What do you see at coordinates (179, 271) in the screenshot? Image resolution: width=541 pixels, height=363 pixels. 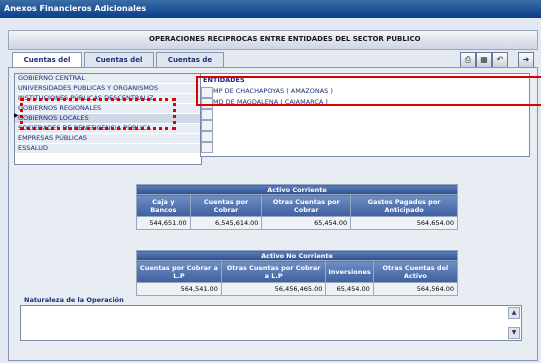 I see `column-header: Cuentas por Cobrar a L.P` at bounding box center [179, 271].